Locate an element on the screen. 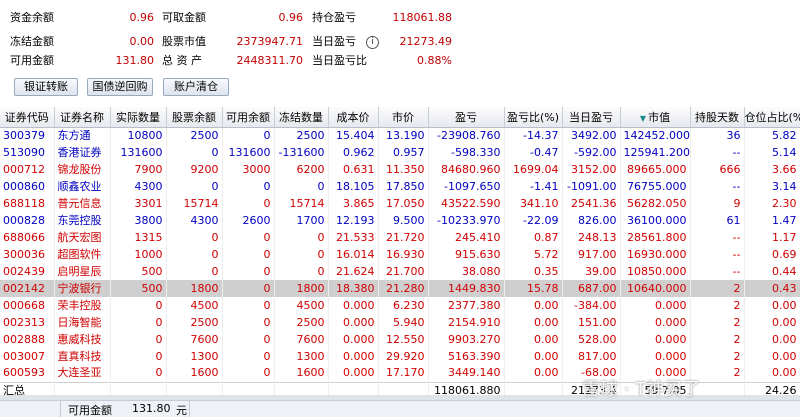 The width and height of the screenshot is (800, 418). table-cell: 915.630 is located at coordinates (466, 254).